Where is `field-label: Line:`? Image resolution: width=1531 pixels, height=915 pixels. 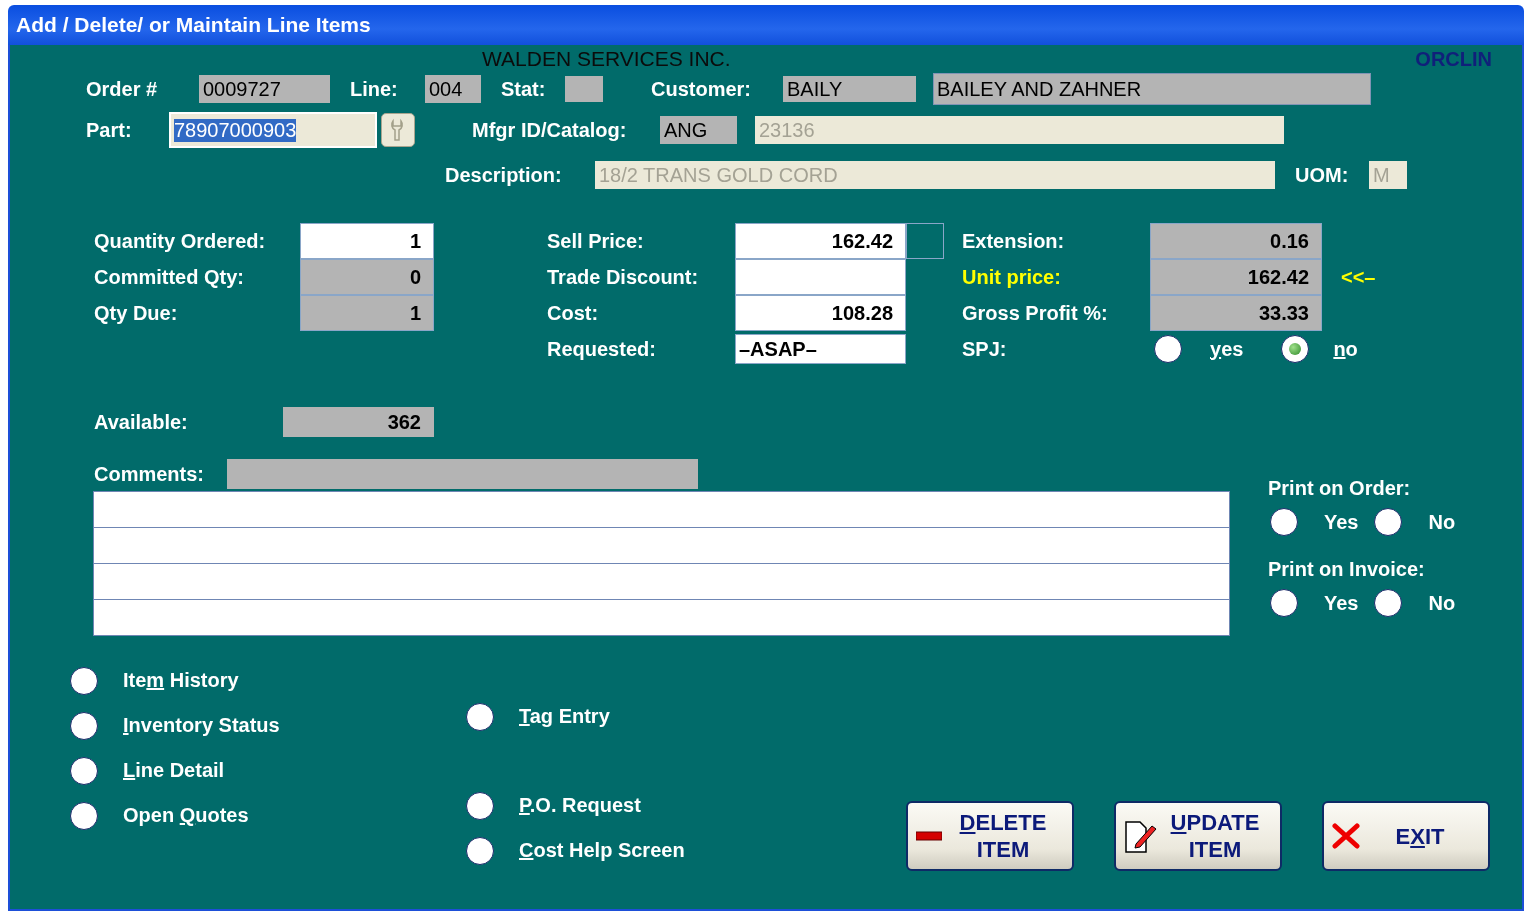 field-label: Line: is located at coordinates (374, 89).